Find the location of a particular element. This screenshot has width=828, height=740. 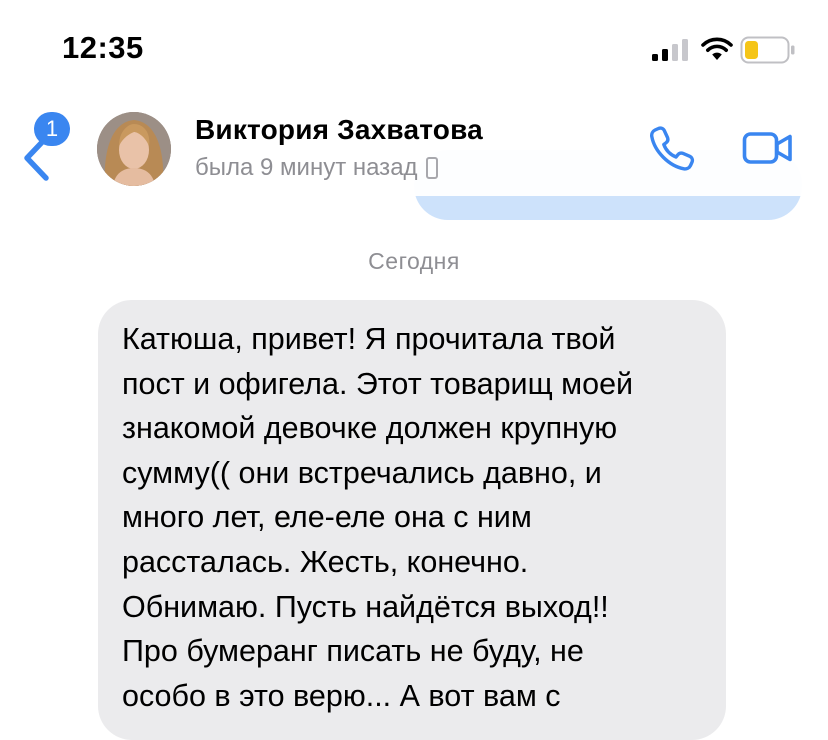

avatar-photo is located at coordinates (134, 149).